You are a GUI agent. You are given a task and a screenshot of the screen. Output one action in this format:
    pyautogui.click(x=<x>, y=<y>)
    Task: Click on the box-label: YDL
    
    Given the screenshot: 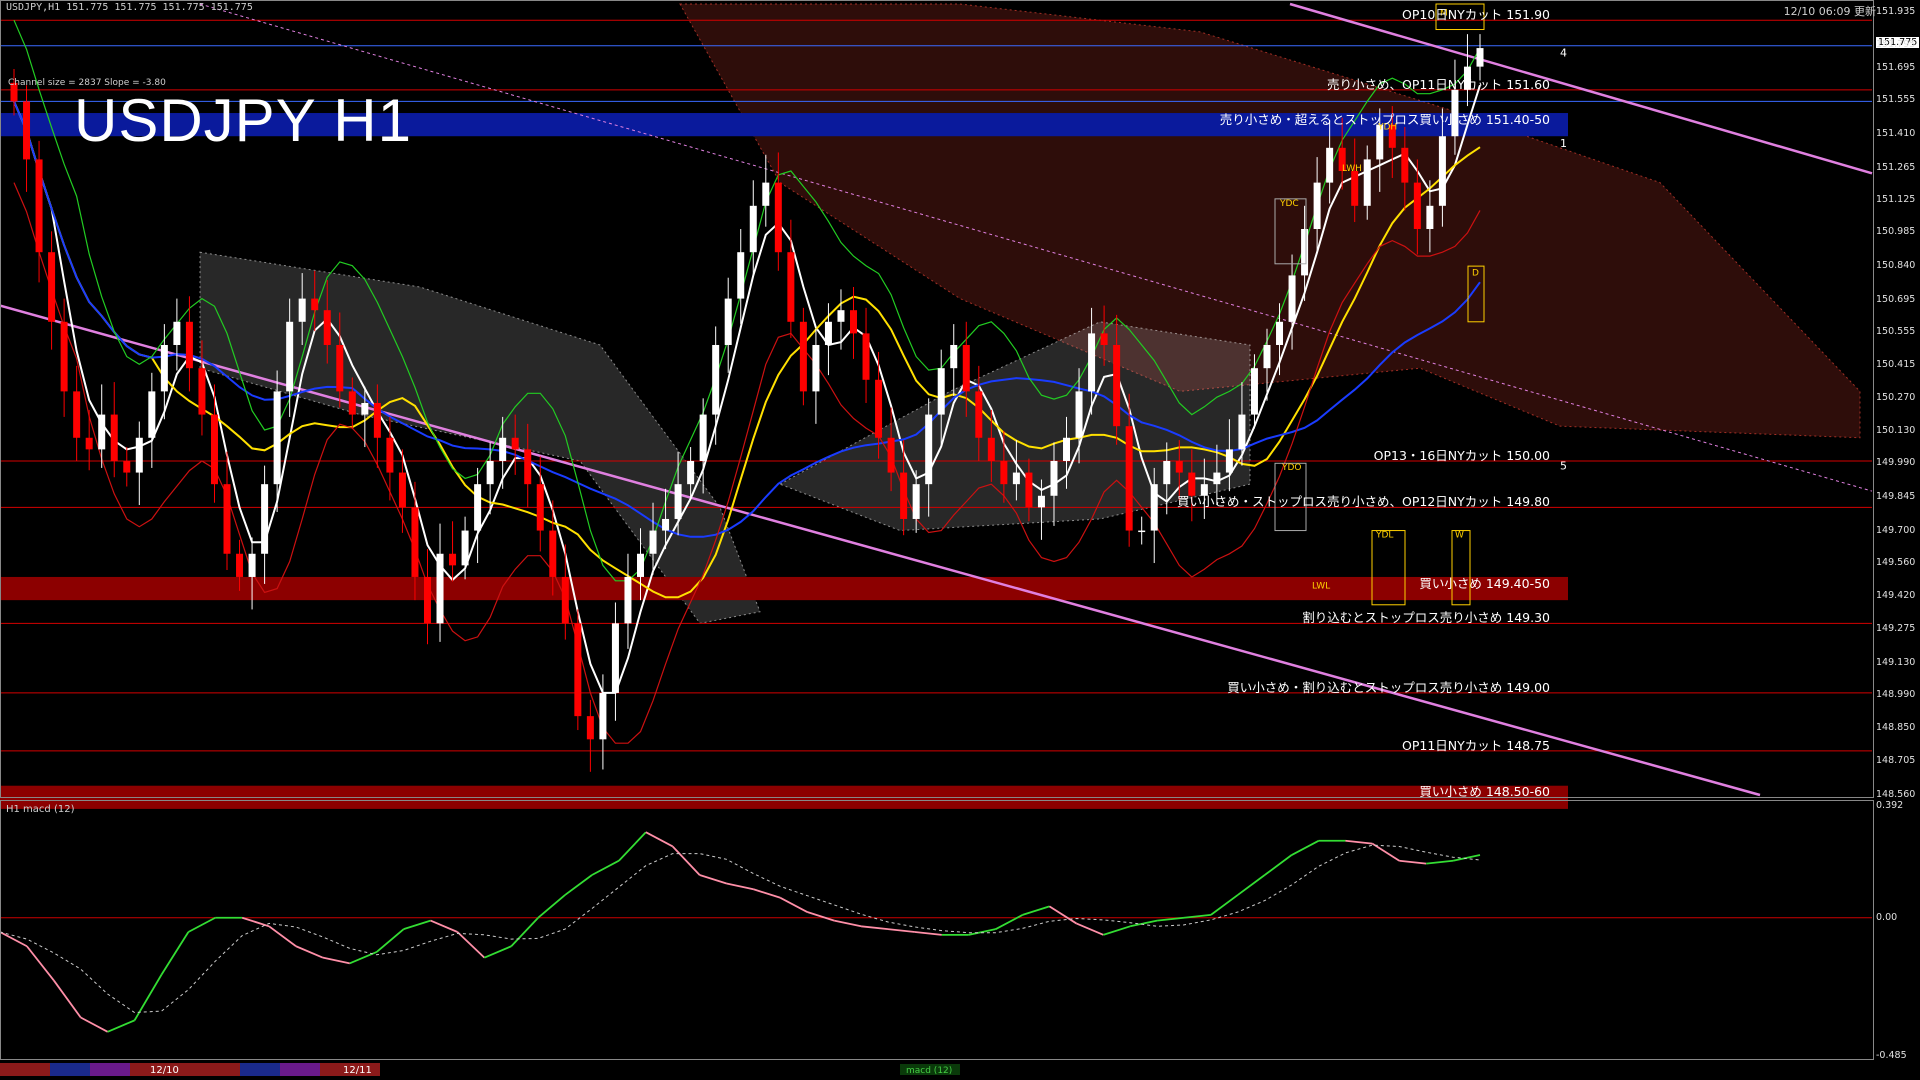 What is the action you would take?
    pyautogui.click(x=1384, y=536)
    